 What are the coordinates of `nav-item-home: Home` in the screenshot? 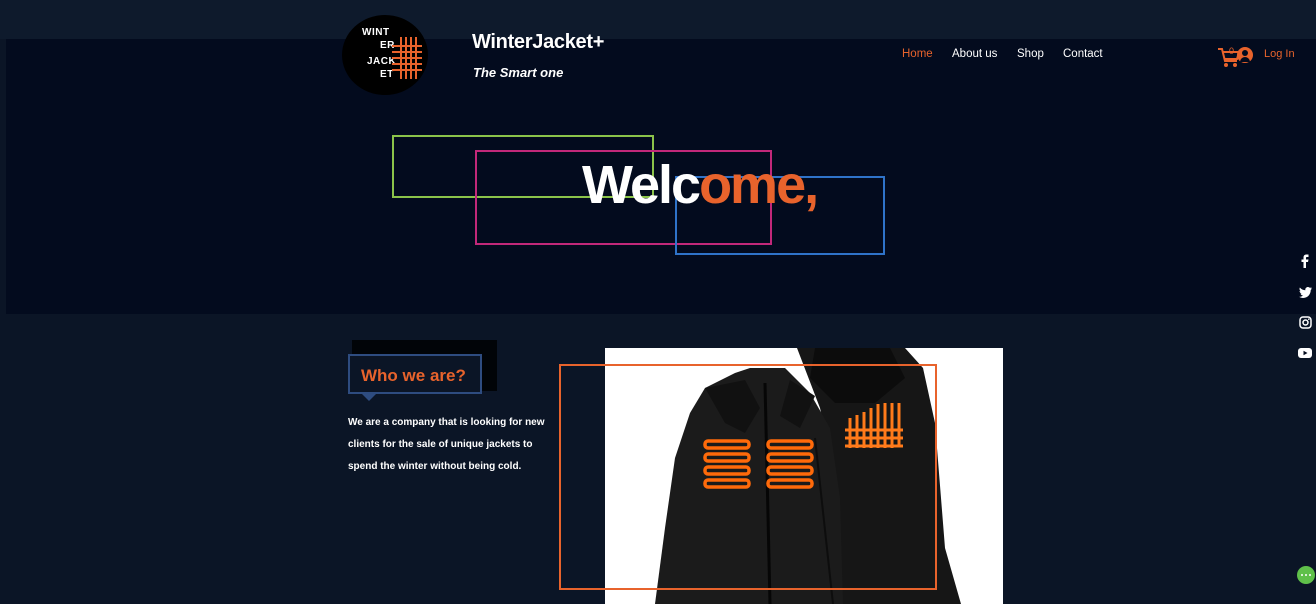 It's located at (917, 54).